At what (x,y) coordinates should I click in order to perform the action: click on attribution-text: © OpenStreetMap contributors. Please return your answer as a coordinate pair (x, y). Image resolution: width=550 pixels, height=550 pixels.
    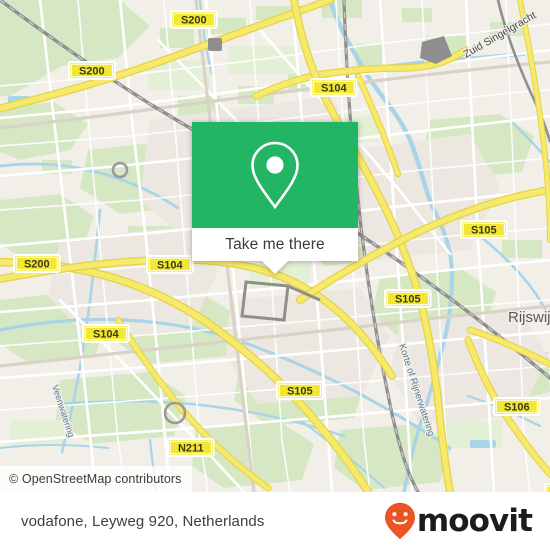
    Looking at the image, I should click on (95, 479).